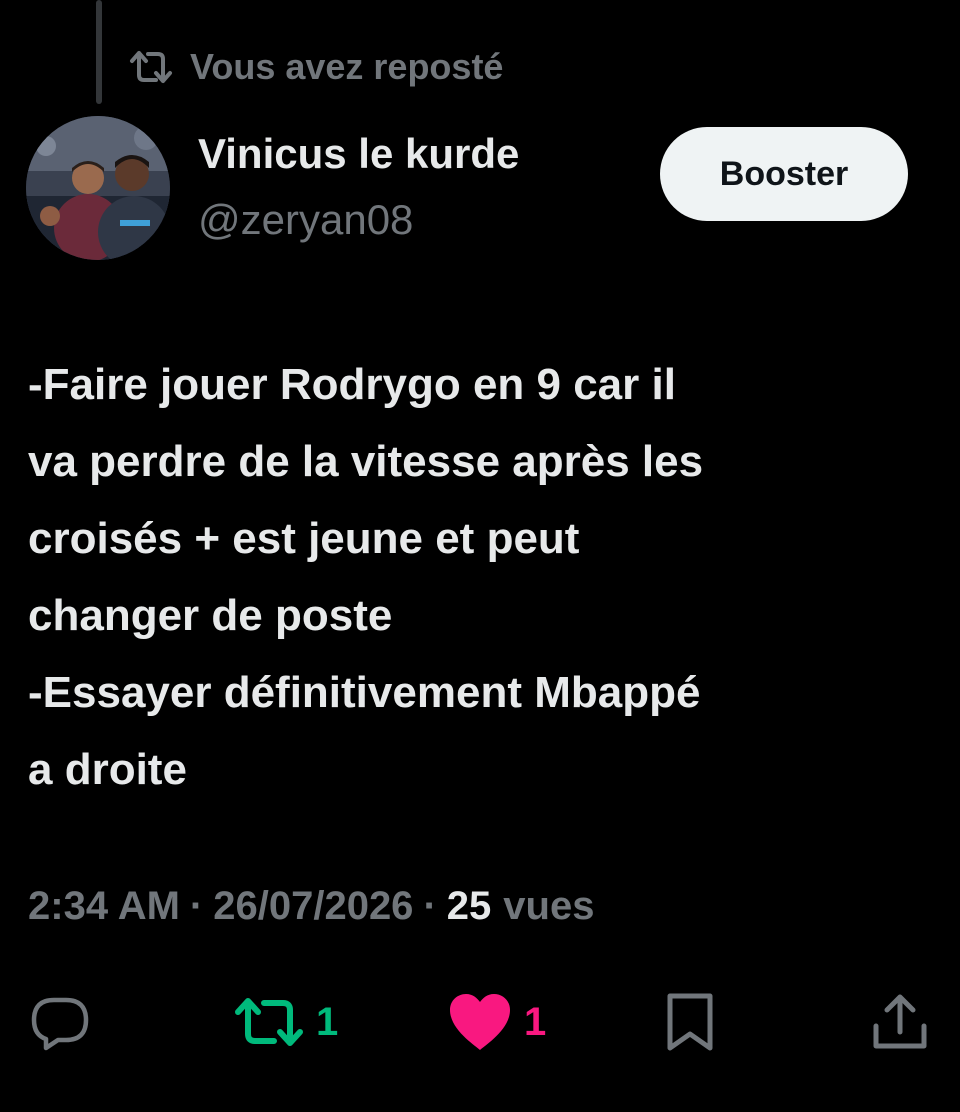  I want to click on bookmark-icon, so click(690, 1022).